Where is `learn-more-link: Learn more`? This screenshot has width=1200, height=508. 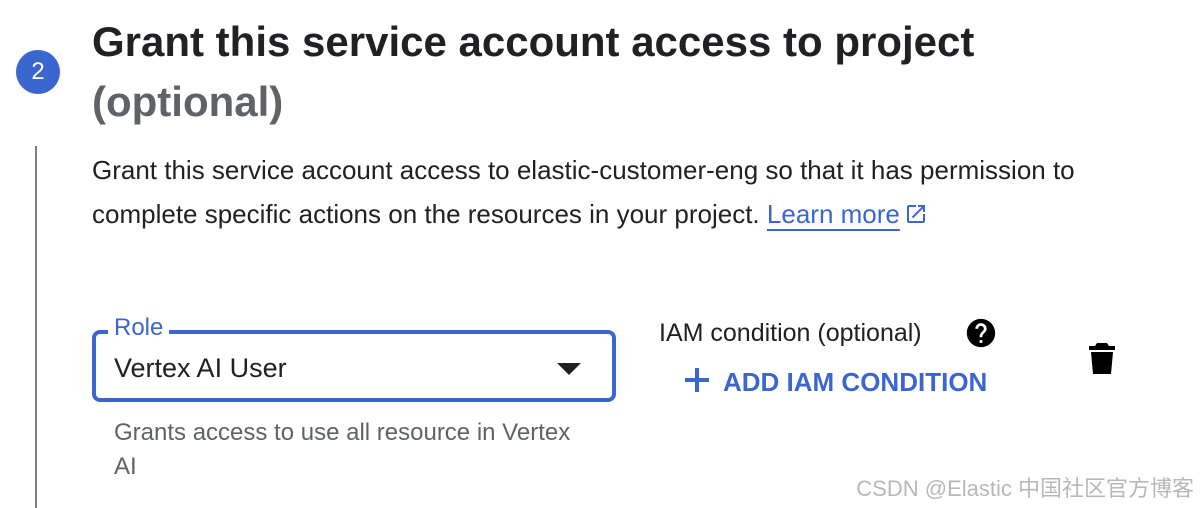
learn-more-link: Learn more is located at coordinates (847, 214).